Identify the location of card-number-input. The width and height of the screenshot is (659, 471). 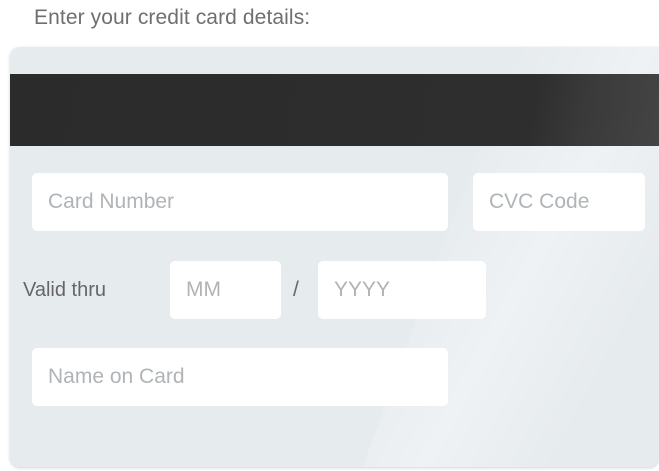
(240, 202).